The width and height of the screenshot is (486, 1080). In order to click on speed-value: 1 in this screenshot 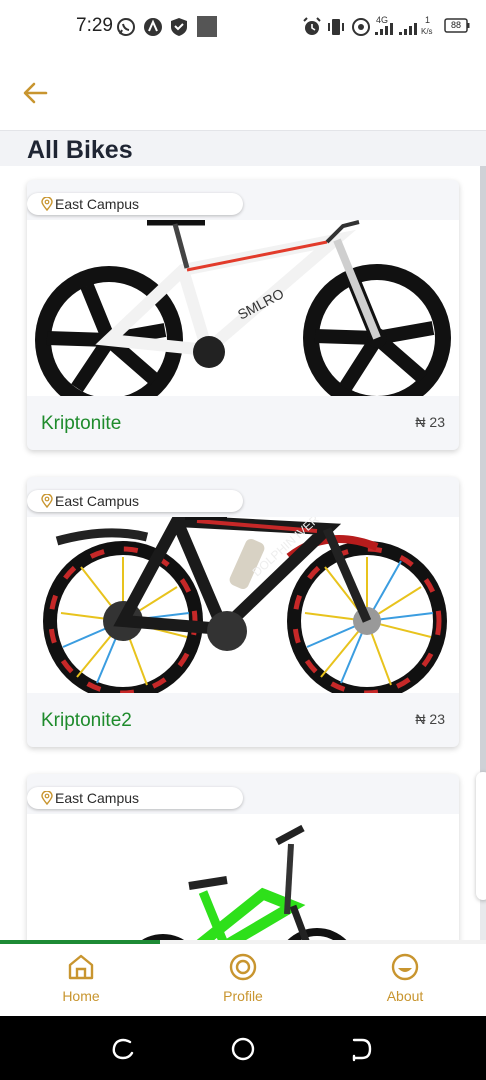, I will do `click(428, 20)`.